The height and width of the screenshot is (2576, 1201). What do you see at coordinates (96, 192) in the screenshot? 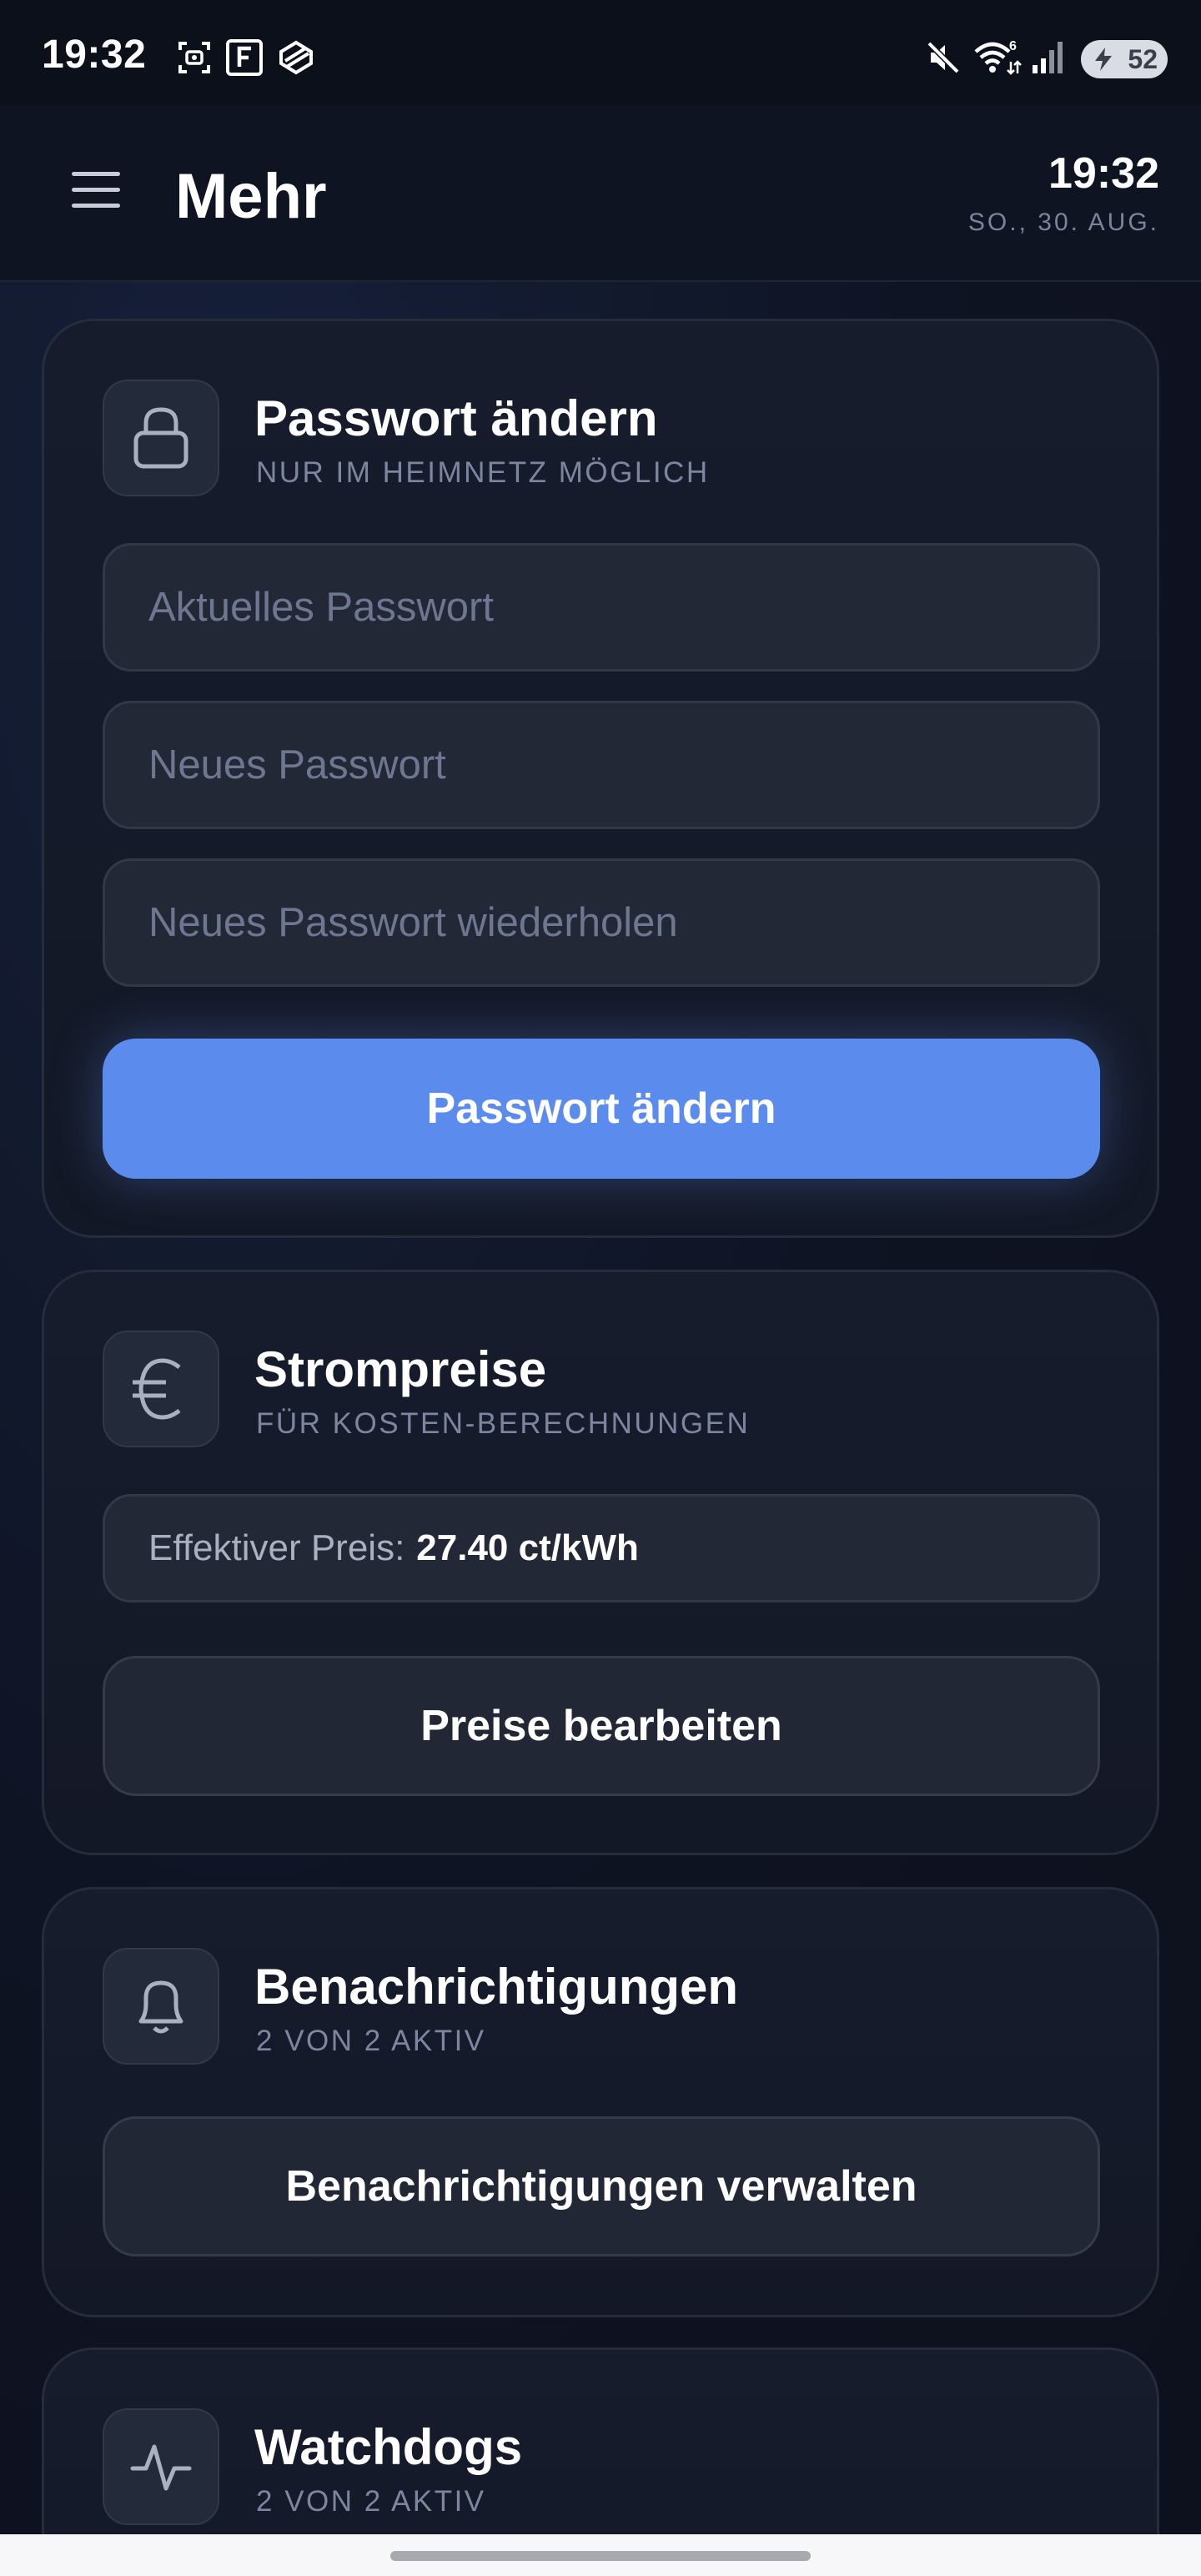
I see `menu-button` at bounding box center [96, 192].